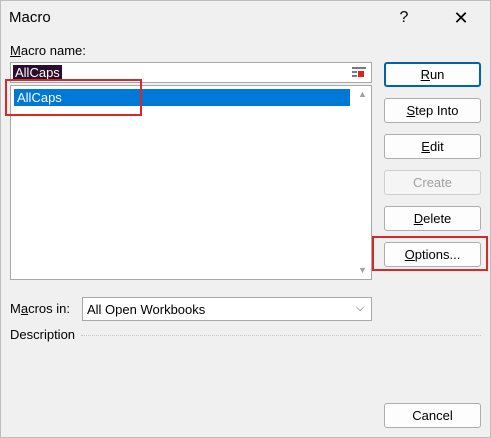 The image size is (491, 438). What do you see at coordinates (418, 218) in the screenshot?
I see `delete-hotkey: D` at bounding box center [418, 218].